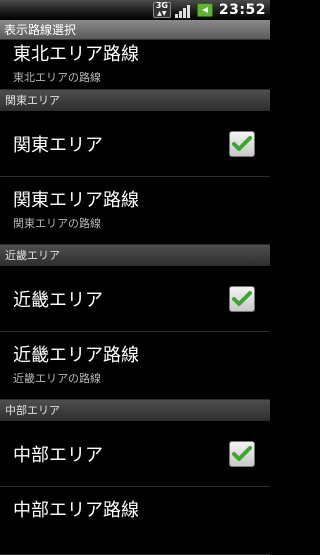 This screenshot has width=320, height=555. Describe the element at coordinates (242, 10) in the screenshot. I see `status-time: 23:52` at that location.